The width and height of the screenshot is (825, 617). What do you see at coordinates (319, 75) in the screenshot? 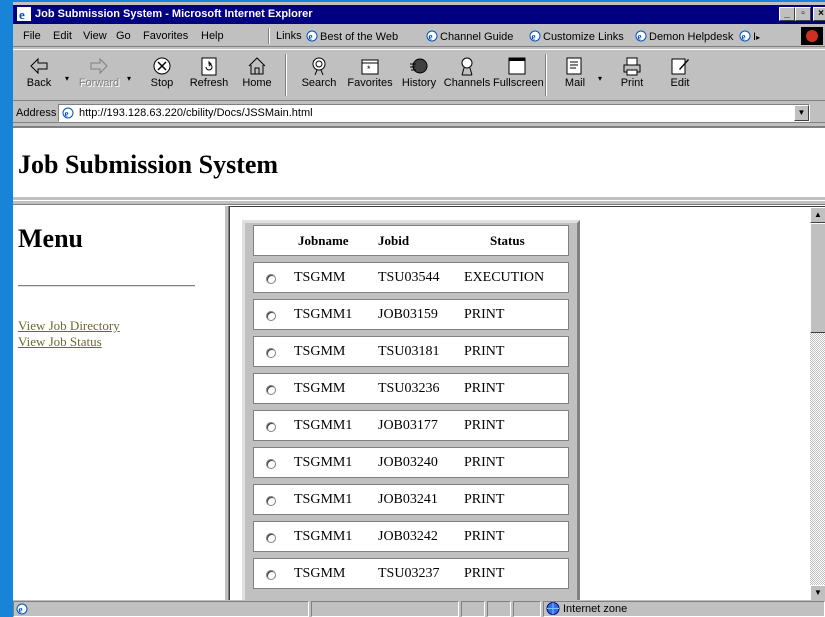
I see `search-button: Search` at bounding box center [319, 75].